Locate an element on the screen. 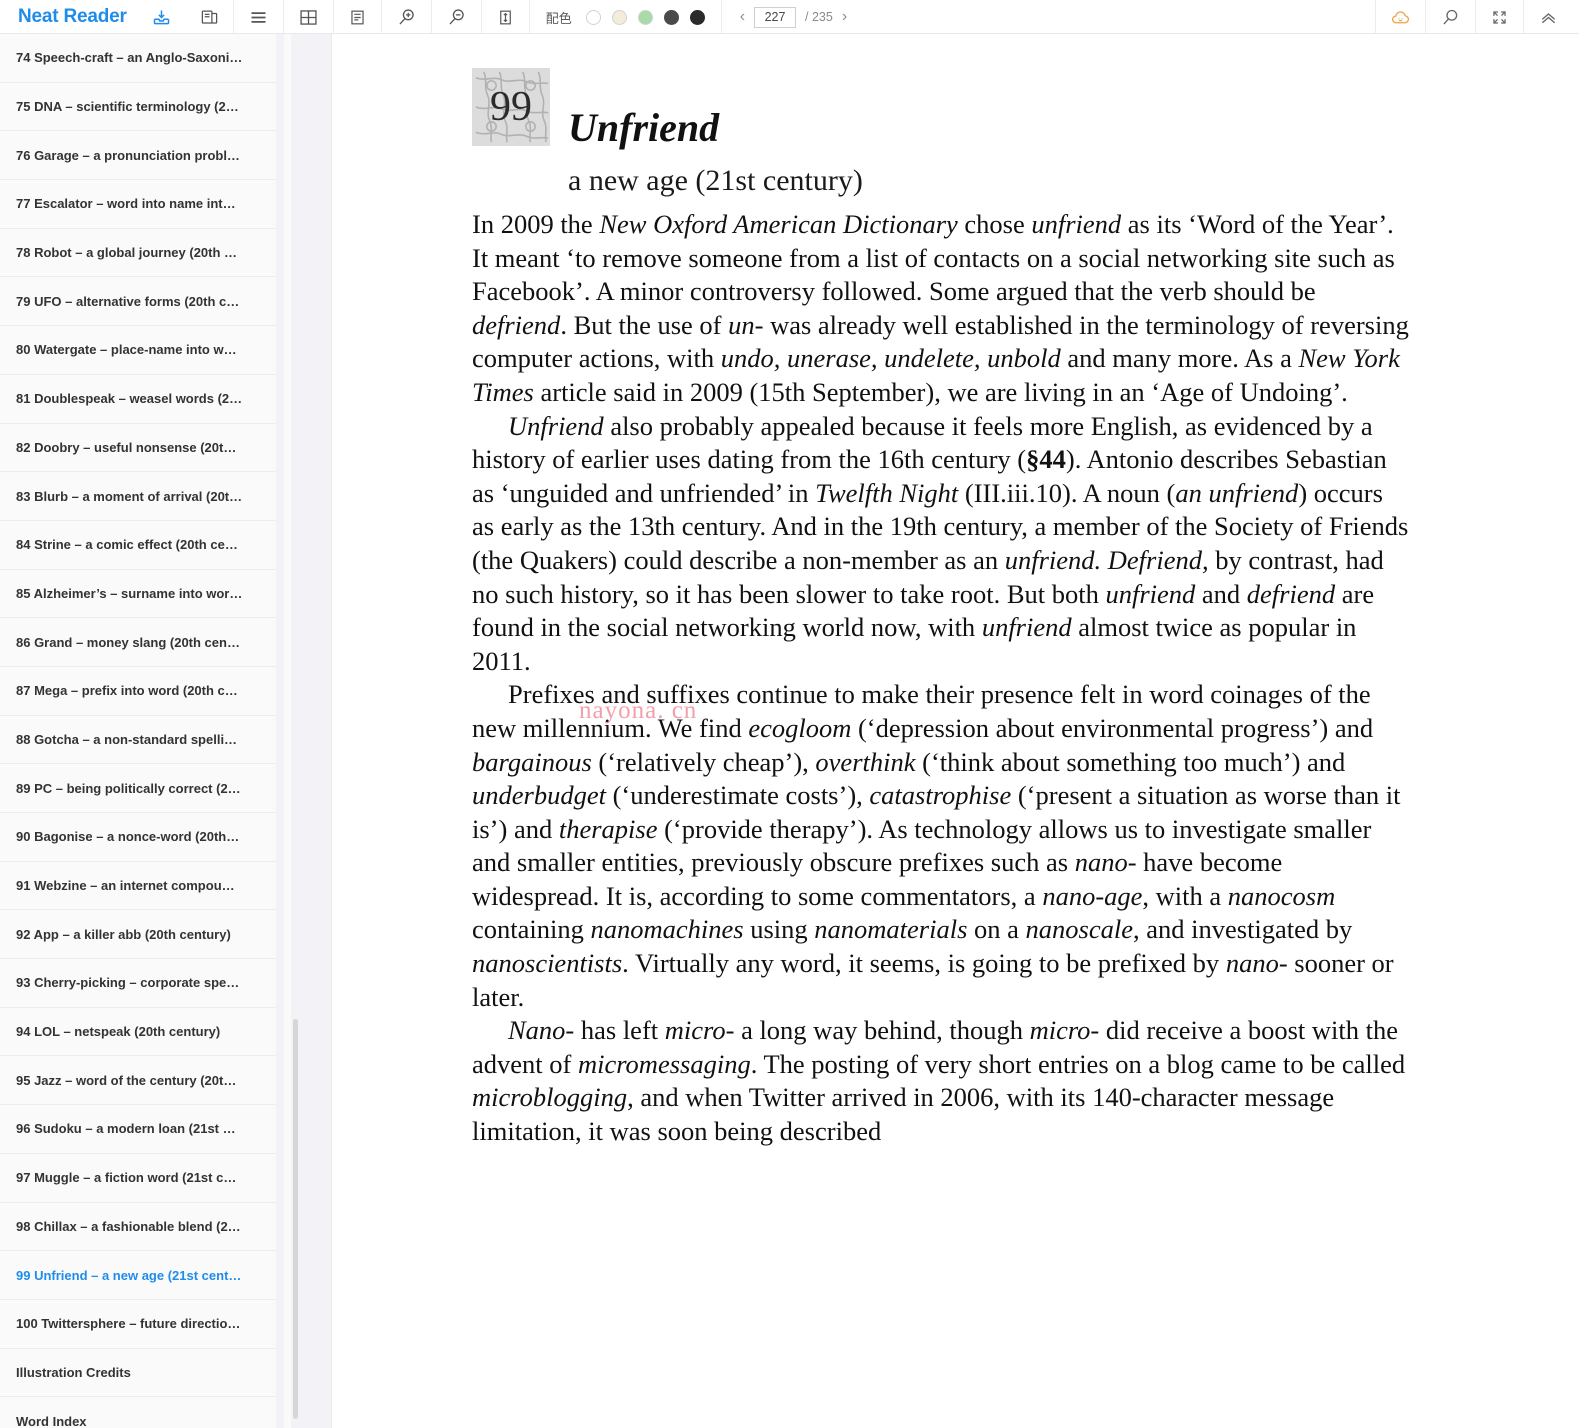  grid-layout-icon-button is located at coordinates (309, 17).